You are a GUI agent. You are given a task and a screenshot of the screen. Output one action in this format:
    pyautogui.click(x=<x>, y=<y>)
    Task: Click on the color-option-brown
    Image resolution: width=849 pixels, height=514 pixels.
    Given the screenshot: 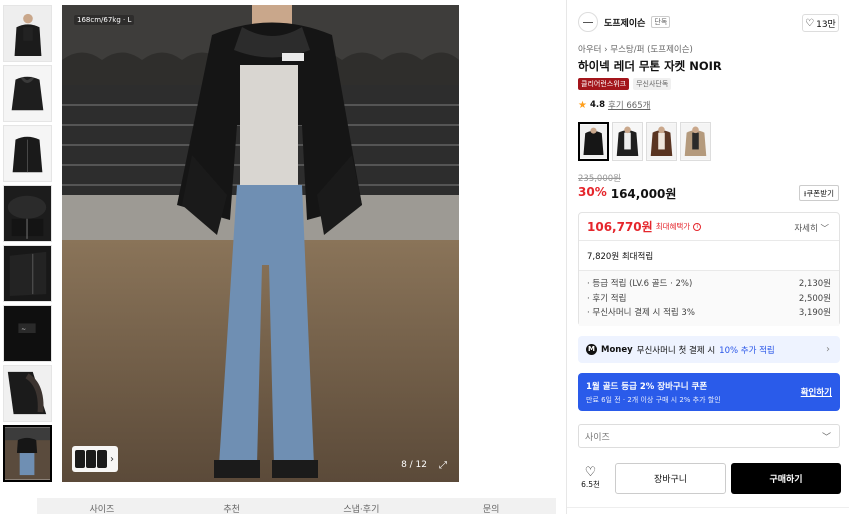 What is the action you would take?
    pyautogui.click(x=661, y=141)
    